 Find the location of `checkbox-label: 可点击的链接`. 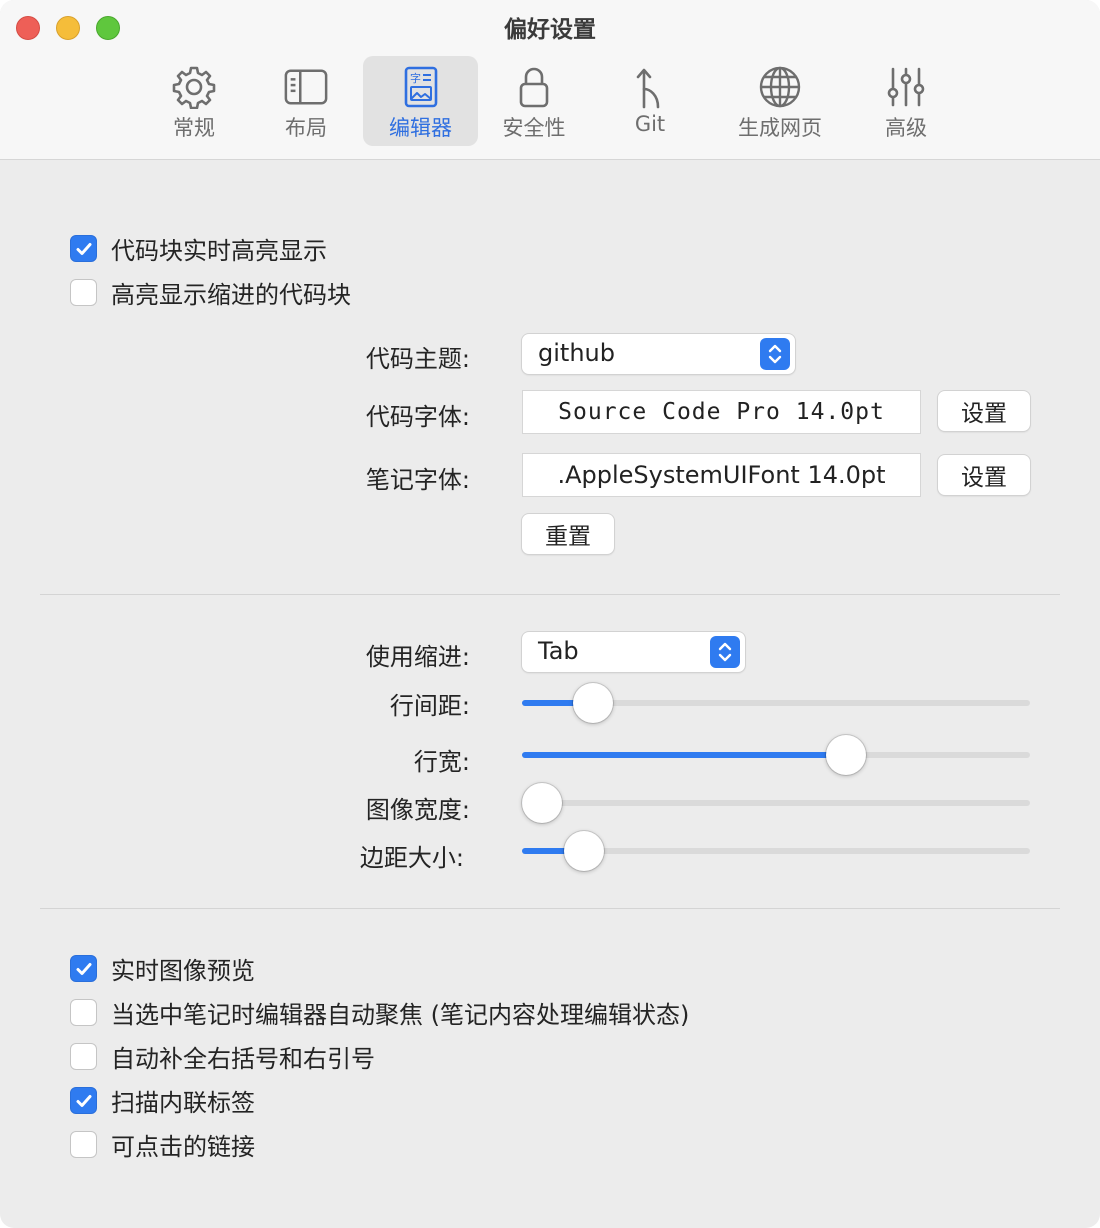

checkbox-label: 可点击的链接 is located at coordinates (183, 1147).